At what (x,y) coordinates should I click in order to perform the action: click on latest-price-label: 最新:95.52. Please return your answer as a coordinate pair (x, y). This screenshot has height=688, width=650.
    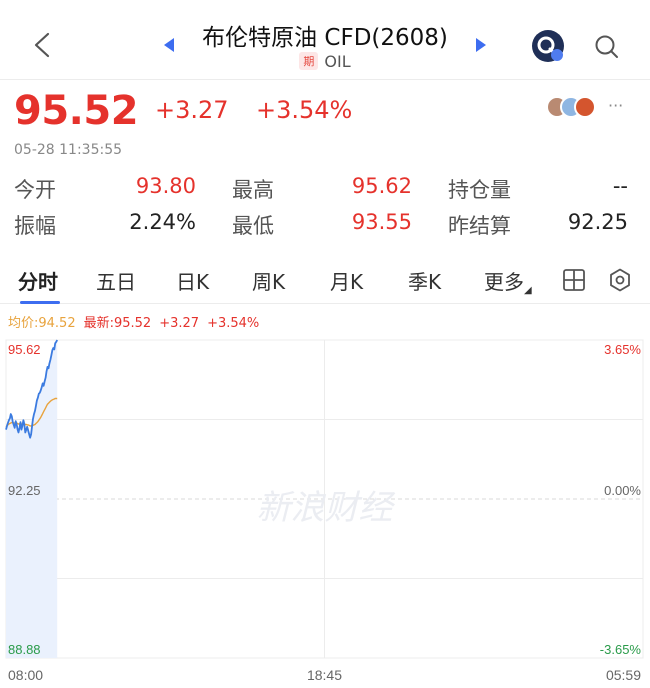
    Looking at the image, I should click on (117, 323).